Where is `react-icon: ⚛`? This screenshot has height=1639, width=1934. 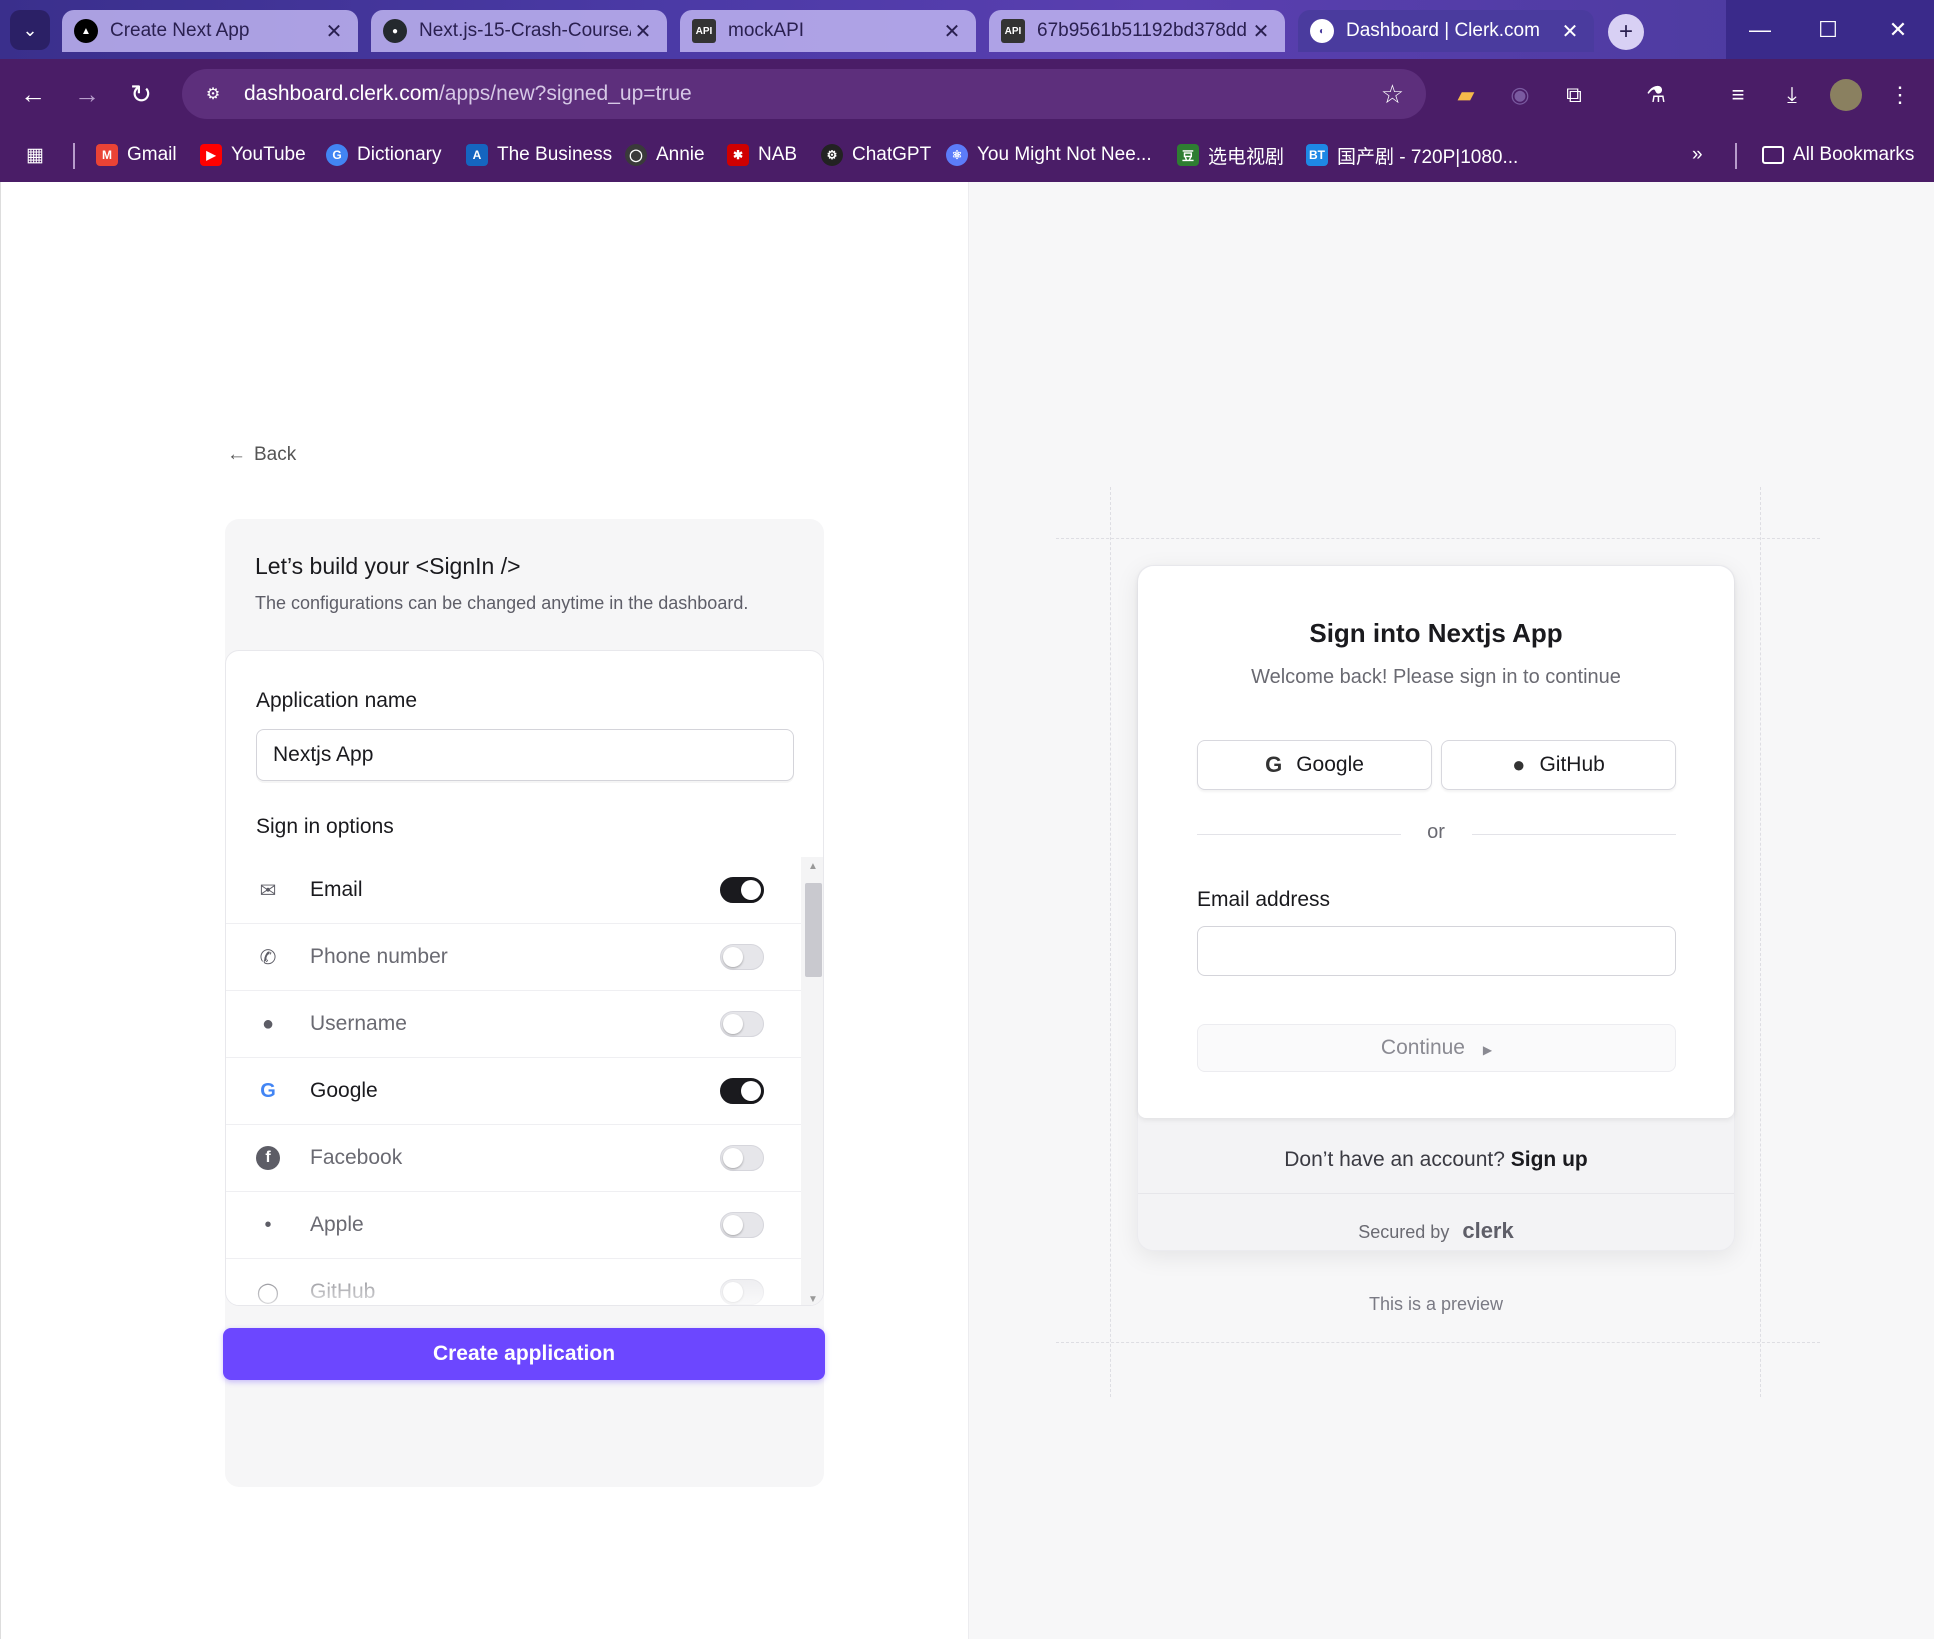 react-icon: ⚛ is located at coordinates (957, 155).